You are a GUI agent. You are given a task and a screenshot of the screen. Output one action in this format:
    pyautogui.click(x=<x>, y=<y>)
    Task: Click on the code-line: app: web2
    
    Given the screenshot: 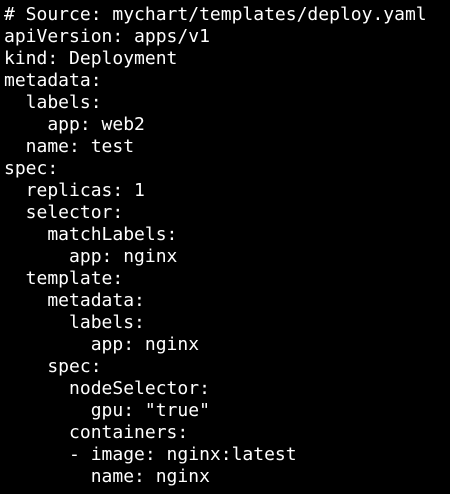 What is the action you would take?
    pyautogui.click(x=74, y=124)
    